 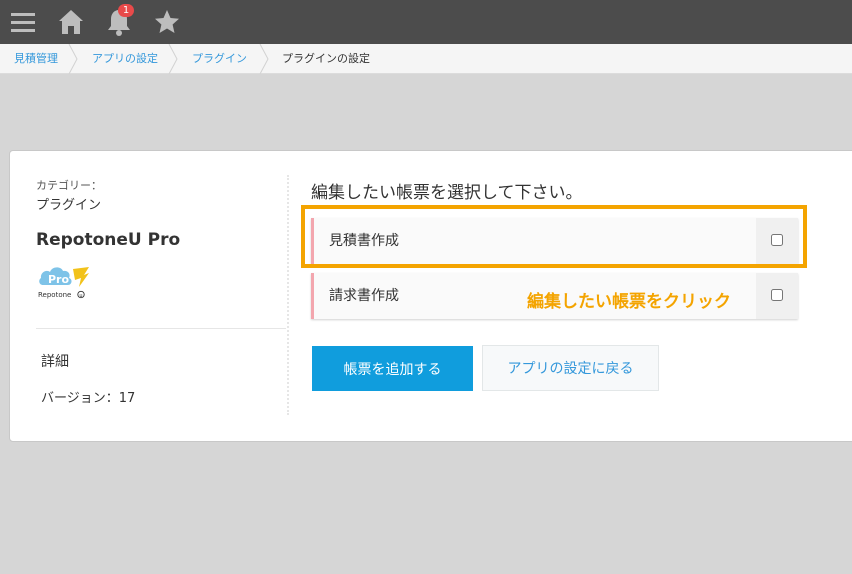 I want to click on top-navigation-bar: 1, so click(x=426, y=22).